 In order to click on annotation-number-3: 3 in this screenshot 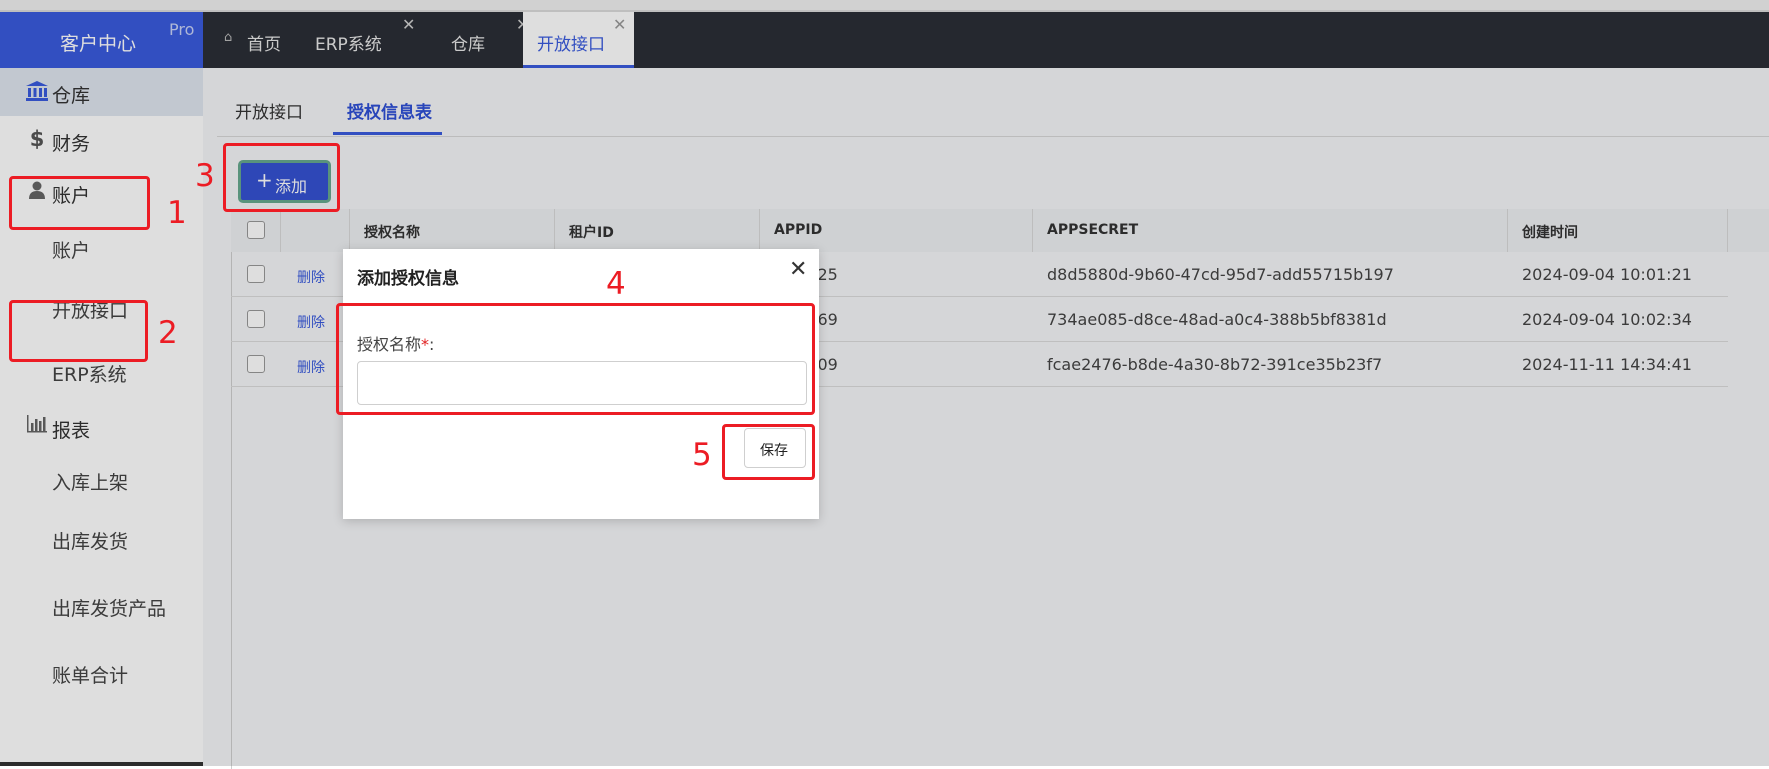, I will do `click(205, 176)`.